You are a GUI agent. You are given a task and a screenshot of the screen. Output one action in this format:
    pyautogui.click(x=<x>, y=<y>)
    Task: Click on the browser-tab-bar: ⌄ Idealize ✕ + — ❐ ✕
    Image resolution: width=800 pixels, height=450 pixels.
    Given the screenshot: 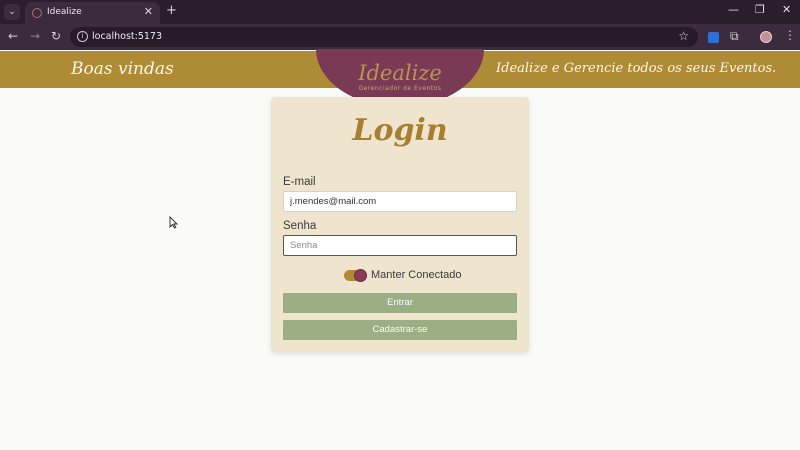 What is the action you would take?
    pyautogui.click(x=400, y=12)
    